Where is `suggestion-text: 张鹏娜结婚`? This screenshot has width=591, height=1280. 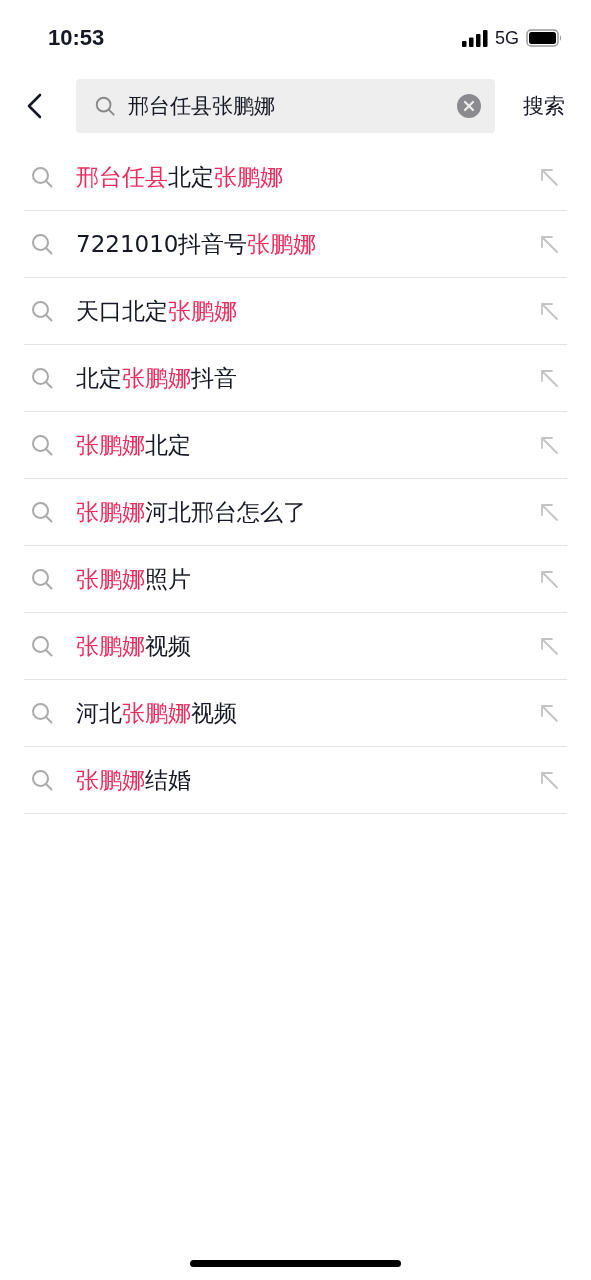
suggestion-text: 张鹏娜结婚 is located at coordinates (133, 780).